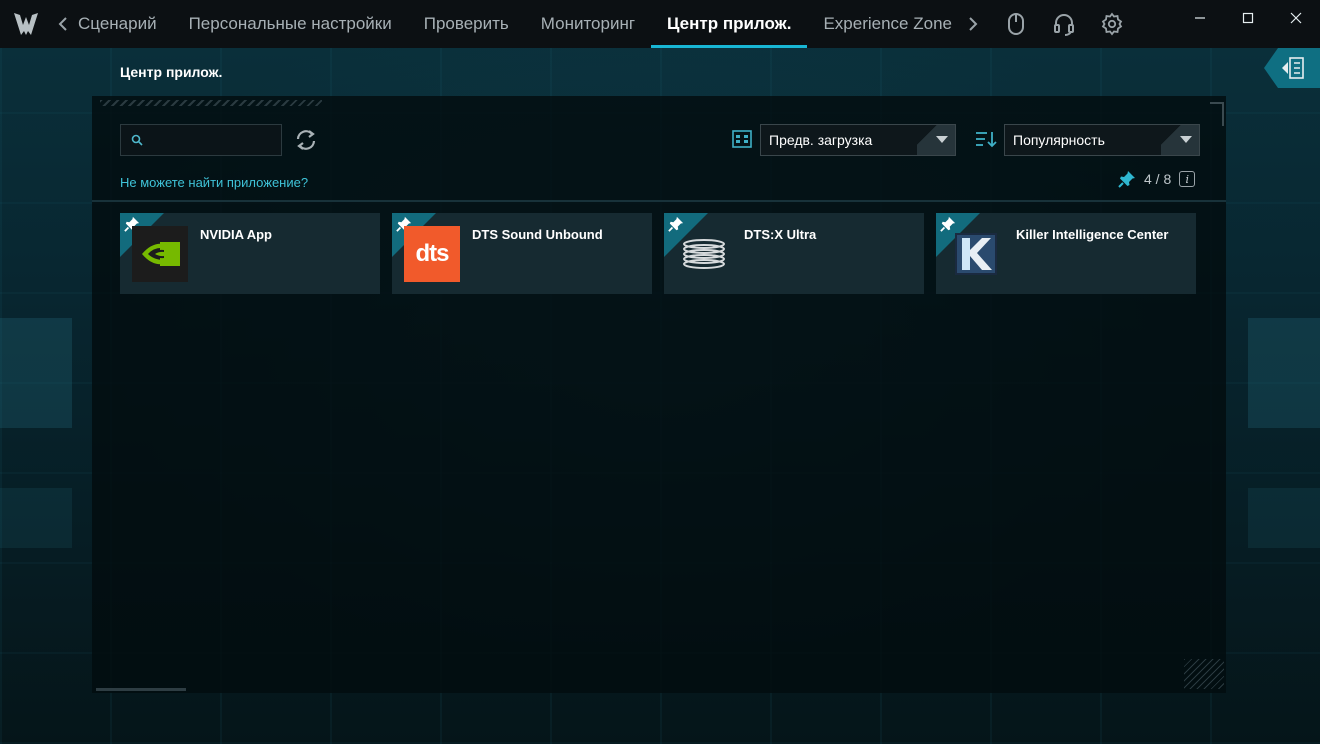  What do you see at coordinates (821, 140) in the screenshot?
I see `filter-dropdown-value: Предв. загрузка` at bounding box center [821, 140].